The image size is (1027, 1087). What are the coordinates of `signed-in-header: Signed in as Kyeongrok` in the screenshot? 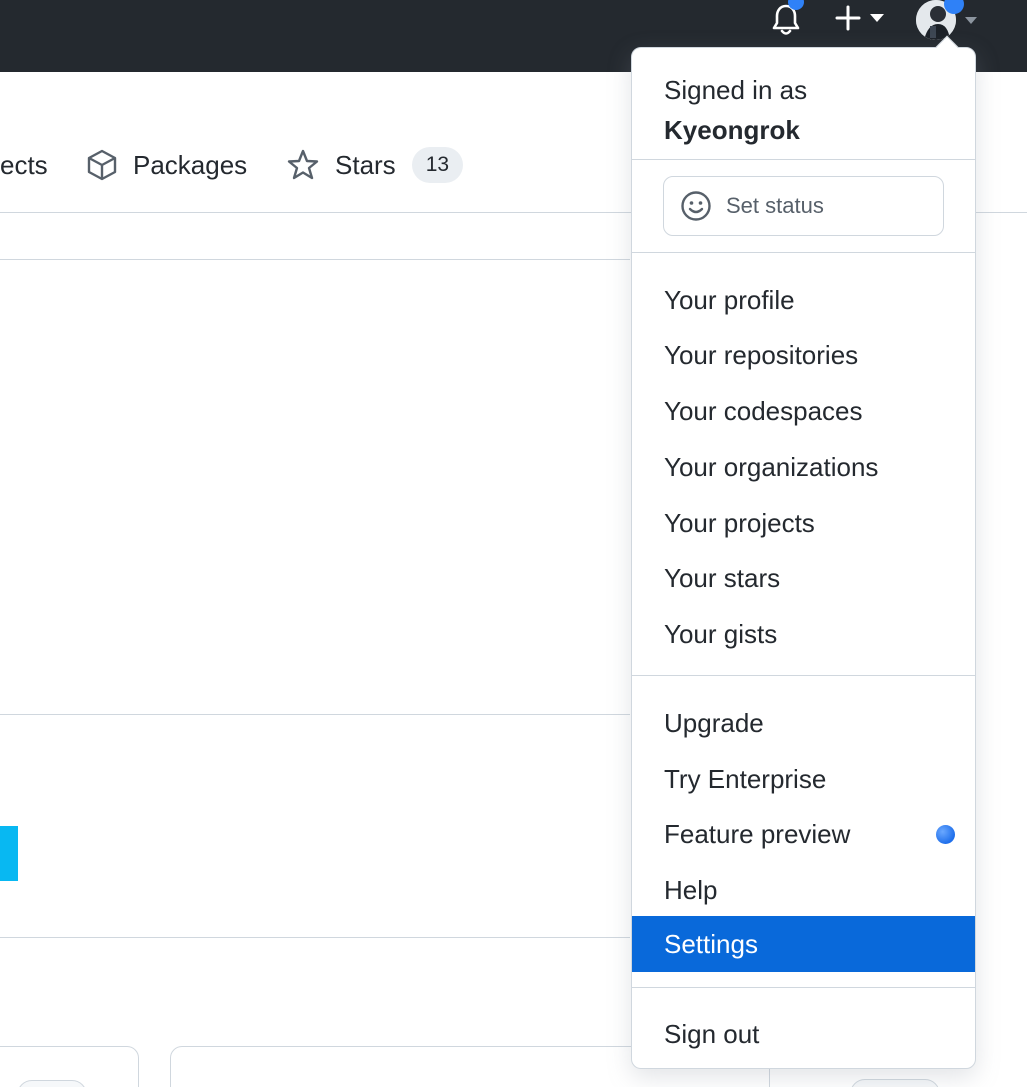 It's located at (735, 110).